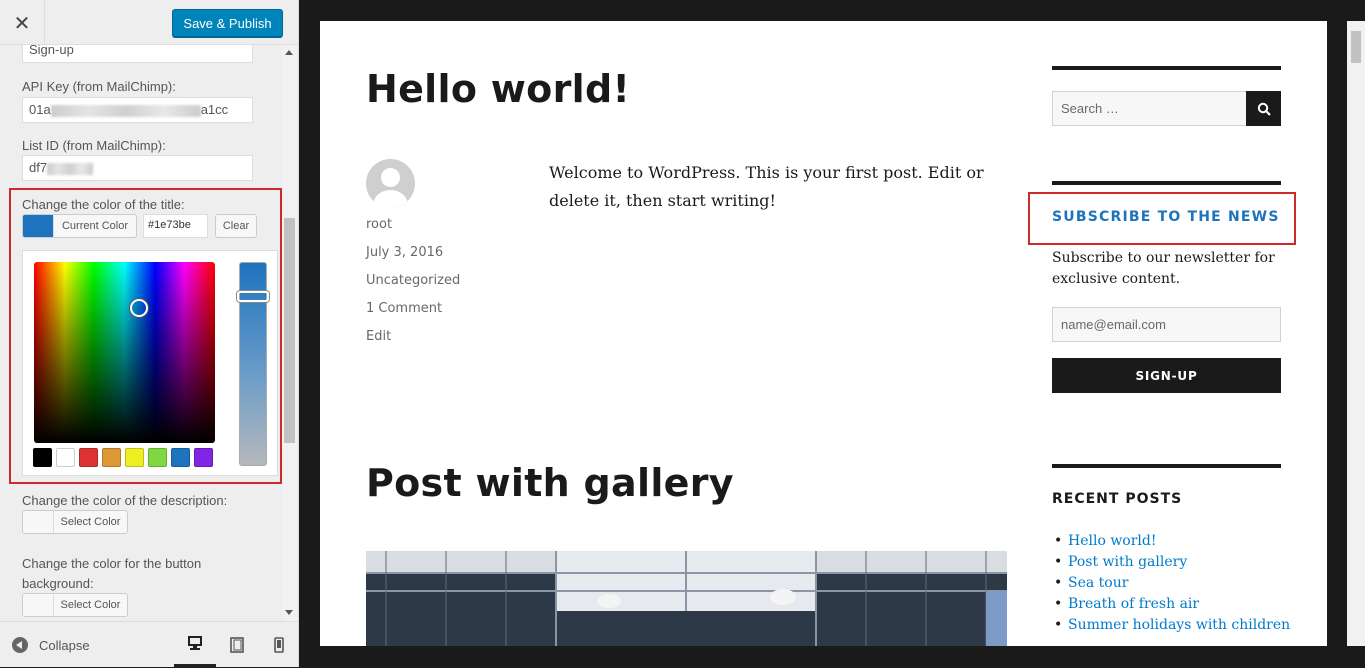 The image size is (1365, 668). I want to click on gallery-image, so click(686, 598).